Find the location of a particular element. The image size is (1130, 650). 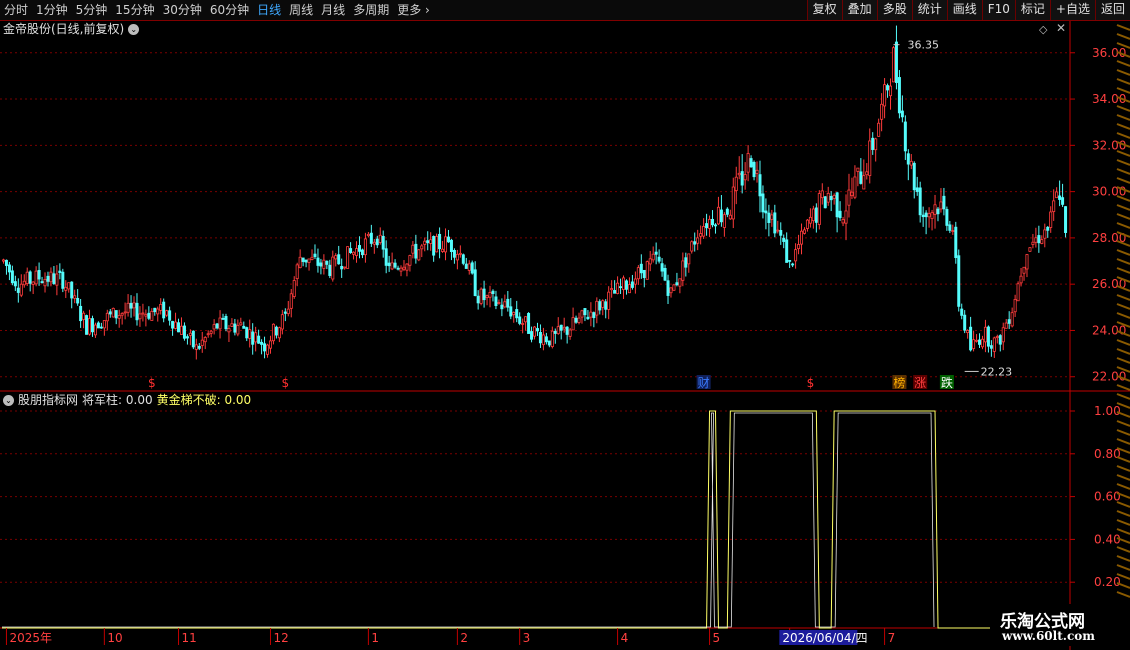

diamond-icon: ◇ is located at coordinates (1043, 29).